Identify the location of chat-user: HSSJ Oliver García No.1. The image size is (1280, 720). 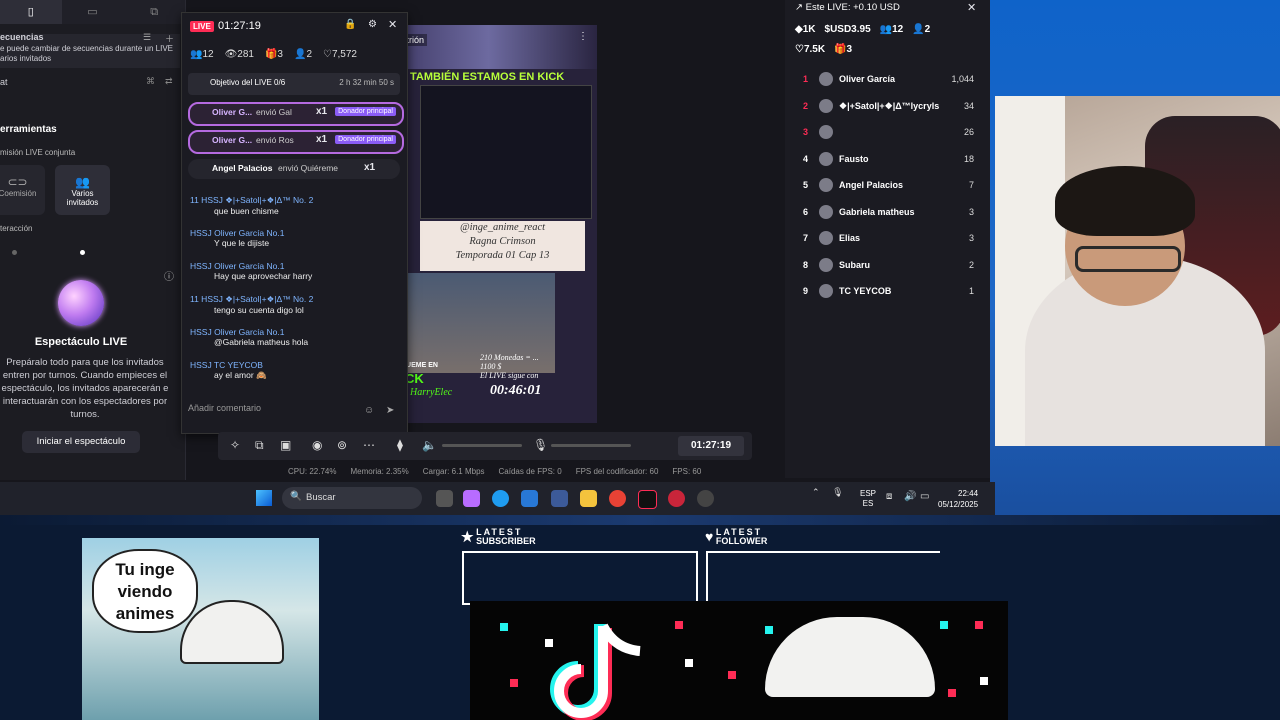
(237, 332).